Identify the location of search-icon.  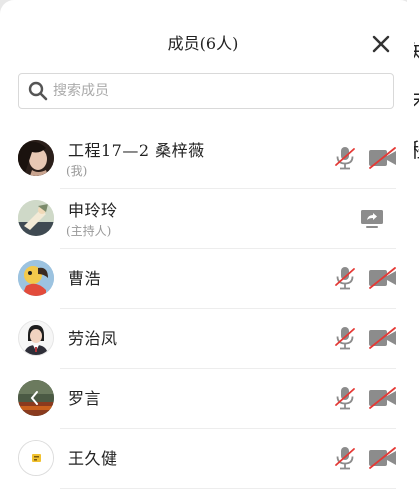
(38, 91).